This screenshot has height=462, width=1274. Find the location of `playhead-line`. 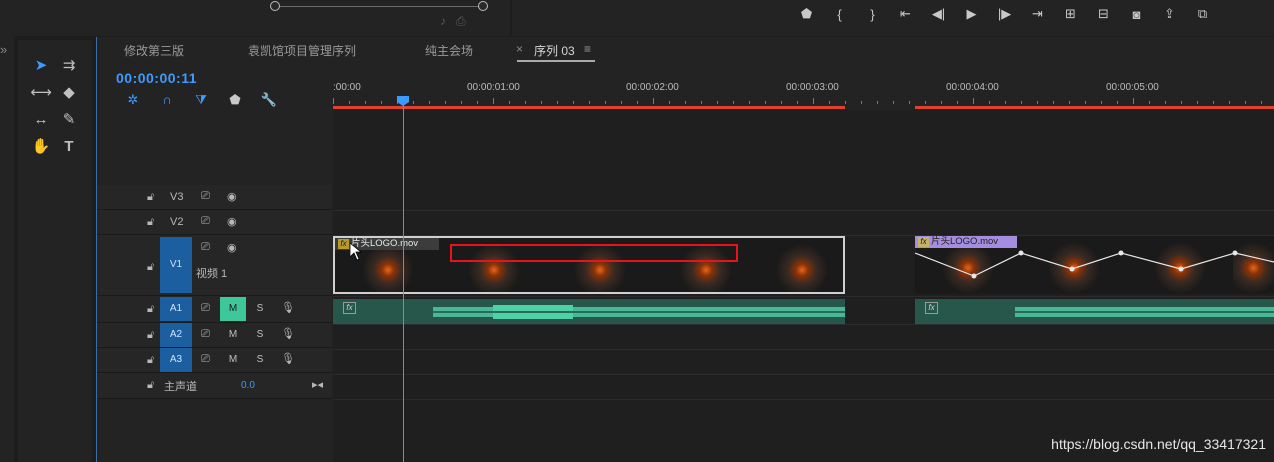

playhead-line is located at coordinates (403, 279).